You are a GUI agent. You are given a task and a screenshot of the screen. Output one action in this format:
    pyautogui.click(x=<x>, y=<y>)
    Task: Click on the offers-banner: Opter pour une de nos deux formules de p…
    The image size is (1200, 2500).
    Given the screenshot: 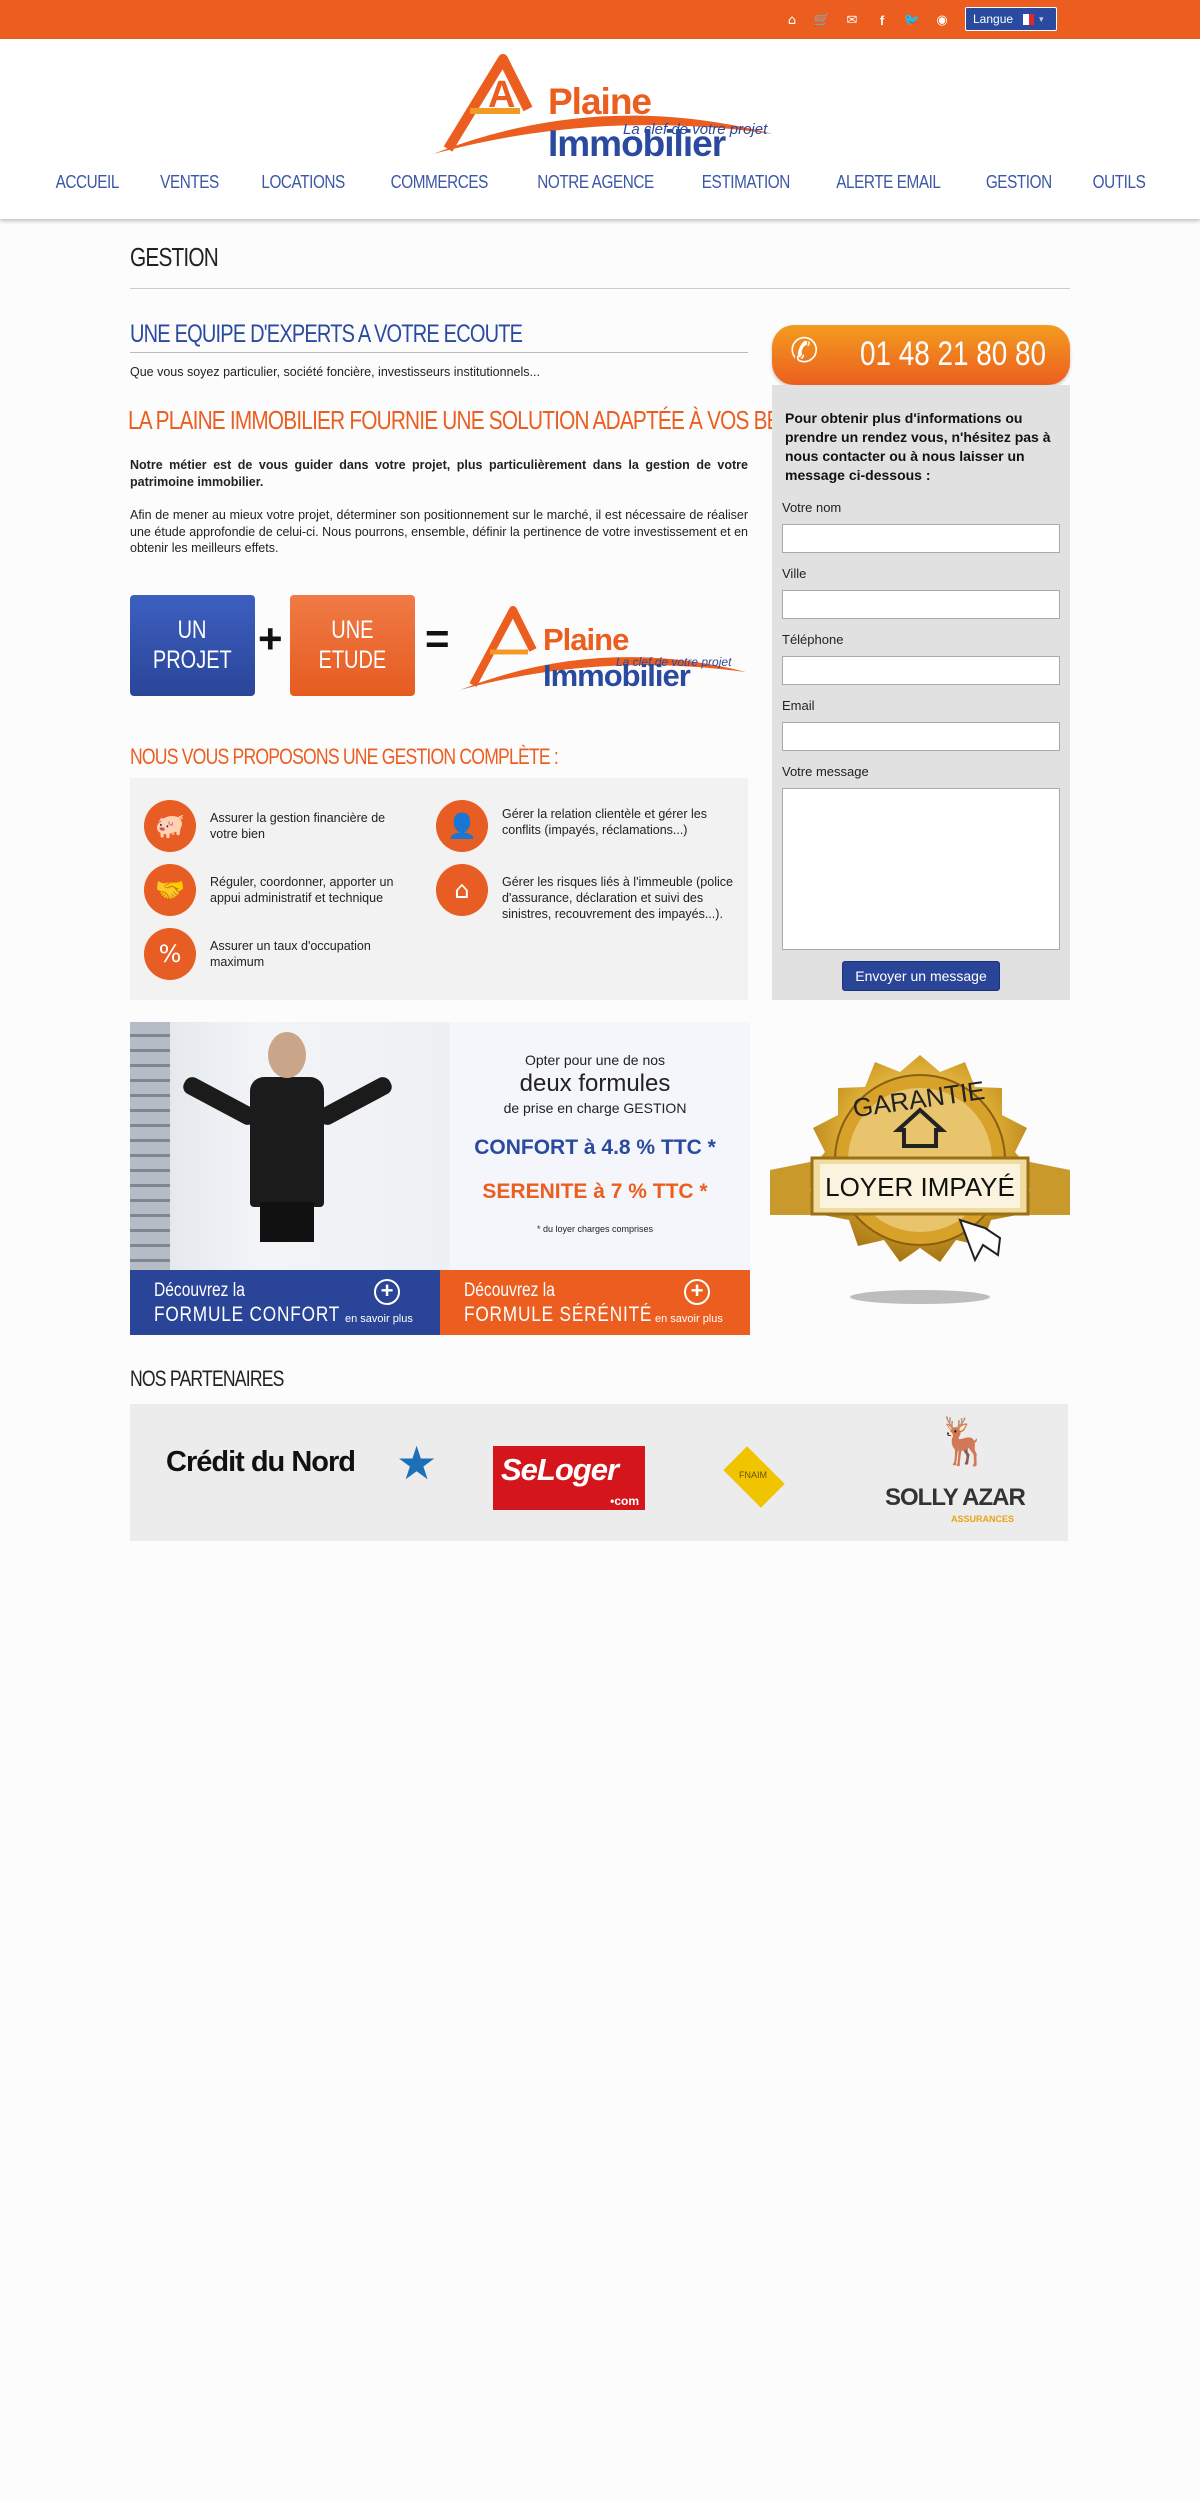 What is the action you would take?
    pyautogui.click(x=440, y=1178)
    